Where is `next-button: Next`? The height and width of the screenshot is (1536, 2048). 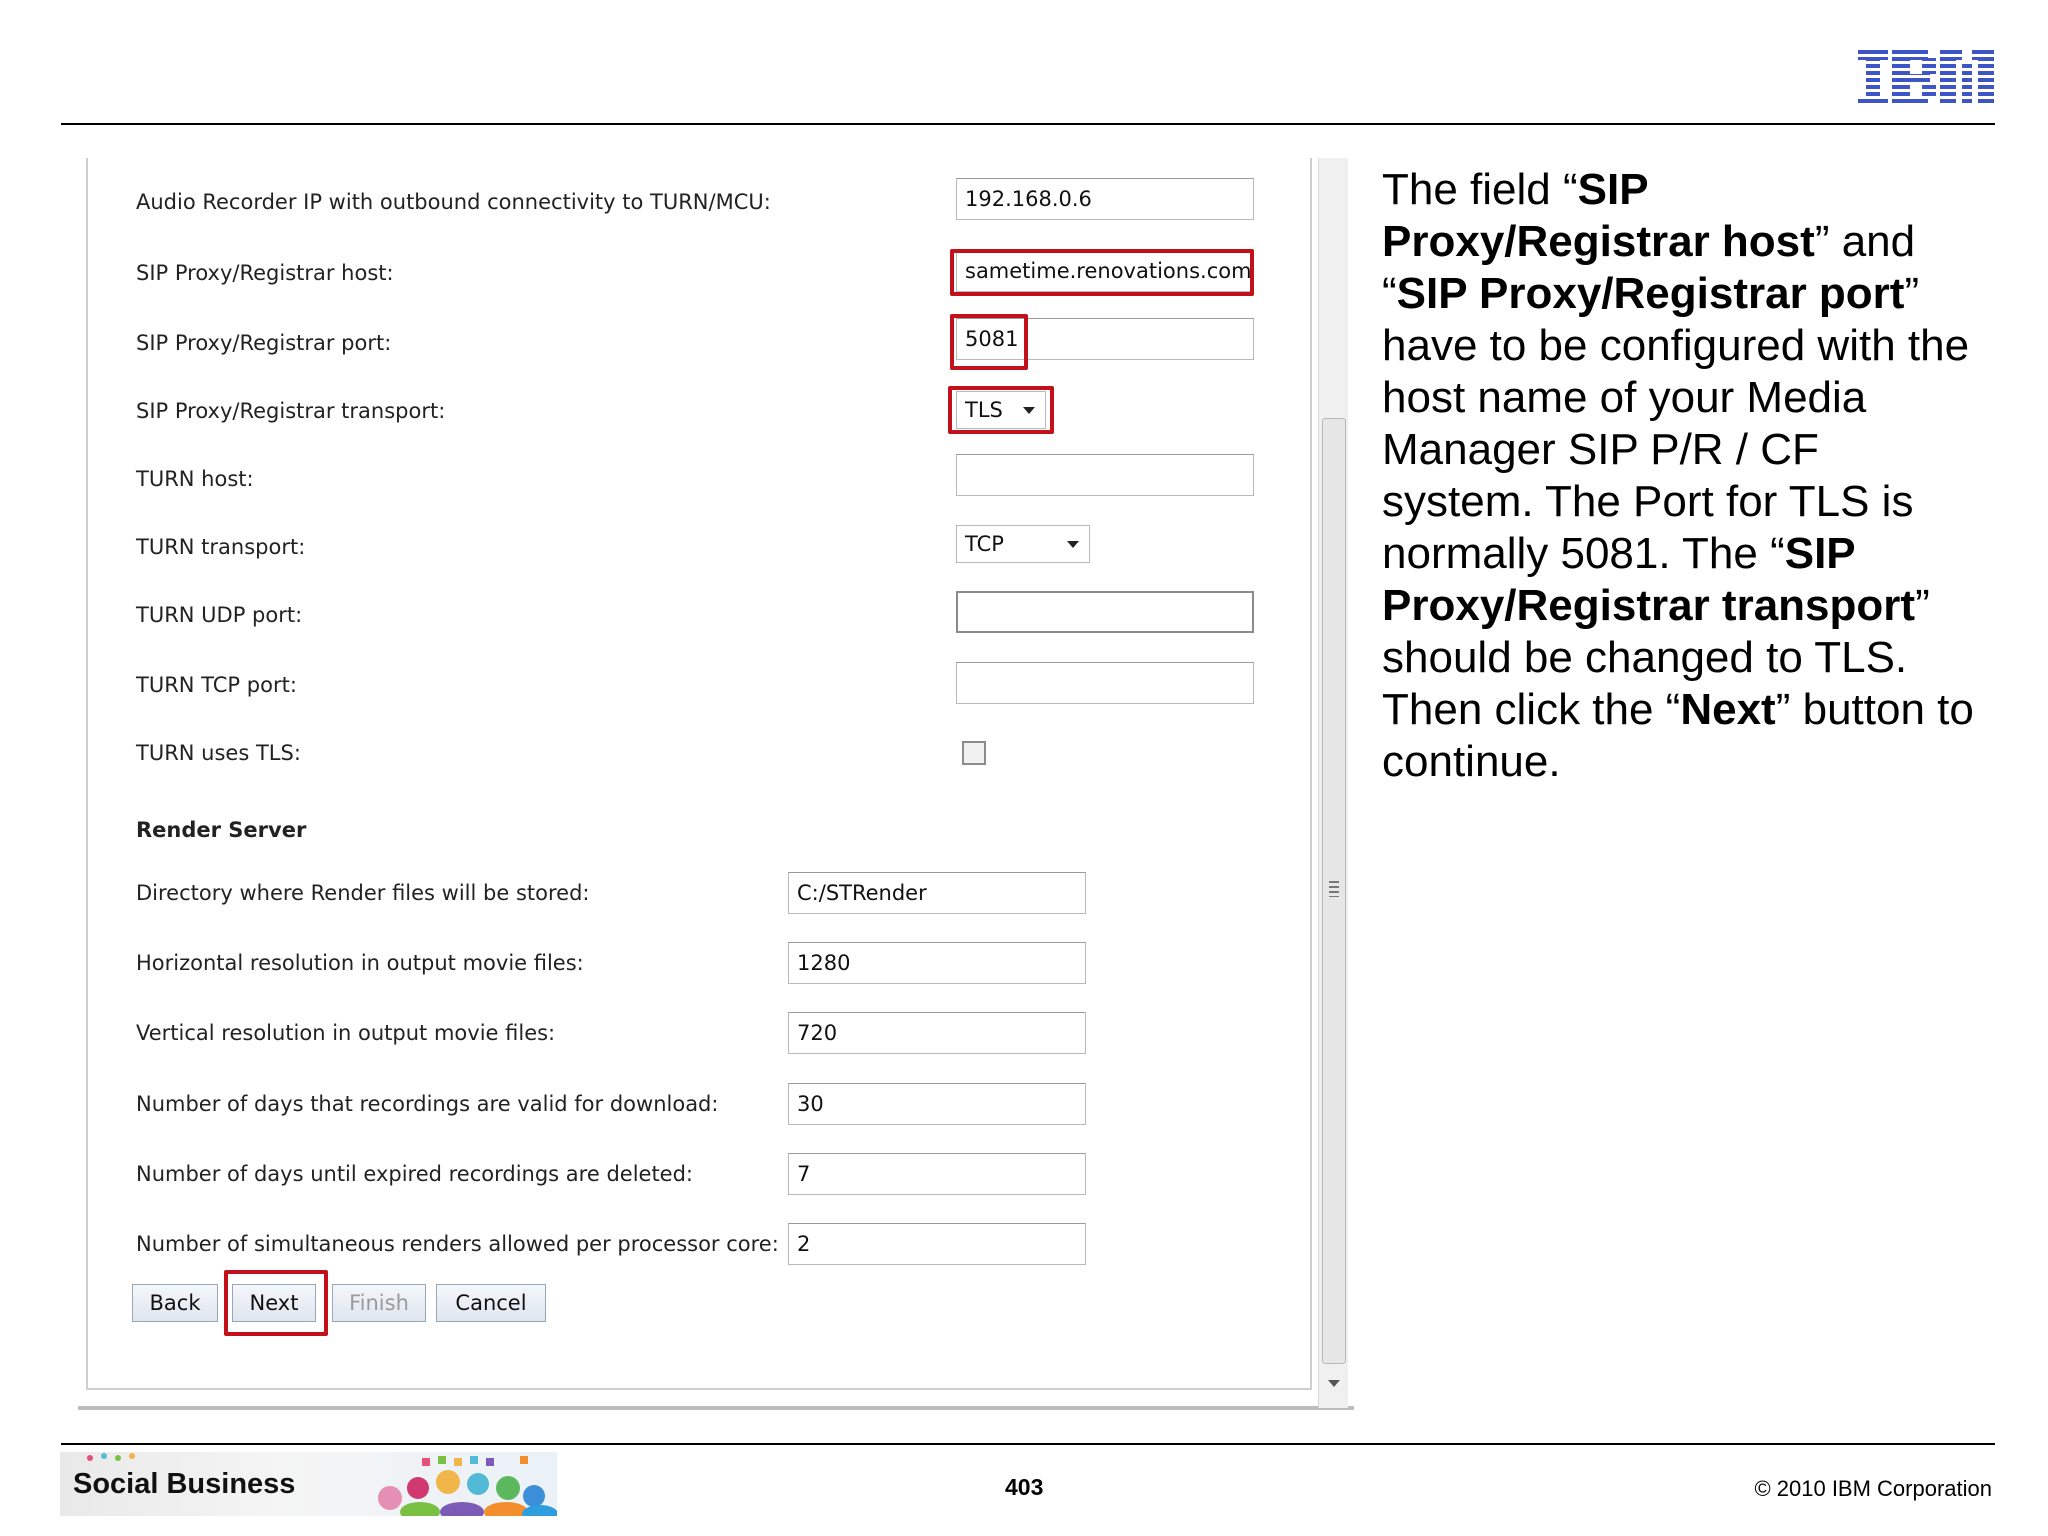
next-button: Next is located at coordinates (274, 1303).